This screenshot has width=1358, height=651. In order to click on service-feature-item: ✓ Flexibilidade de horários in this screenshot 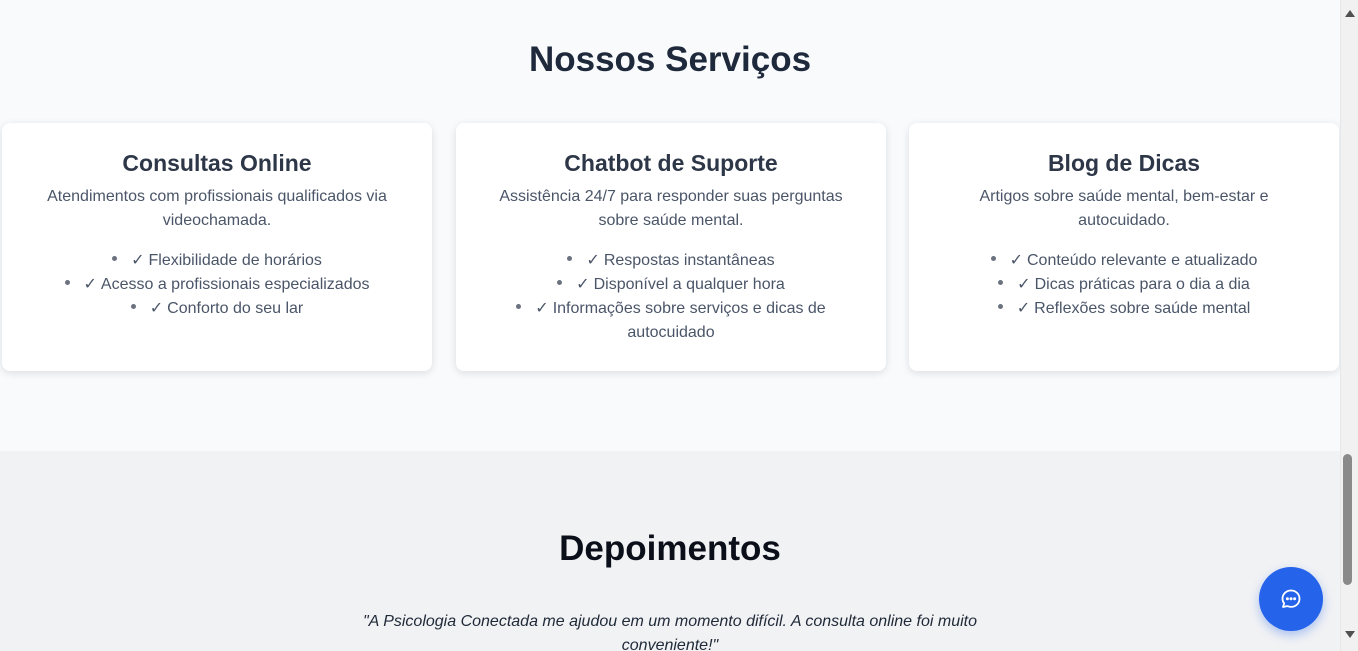, I will do `click(217, 261)`.